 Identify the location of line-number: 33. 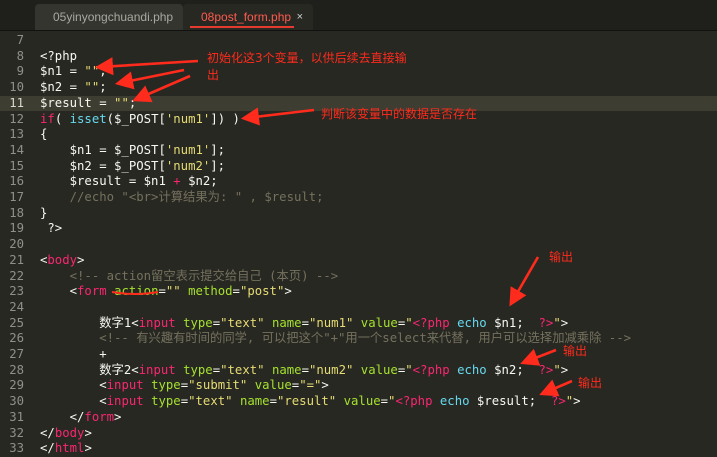
(16, 448).